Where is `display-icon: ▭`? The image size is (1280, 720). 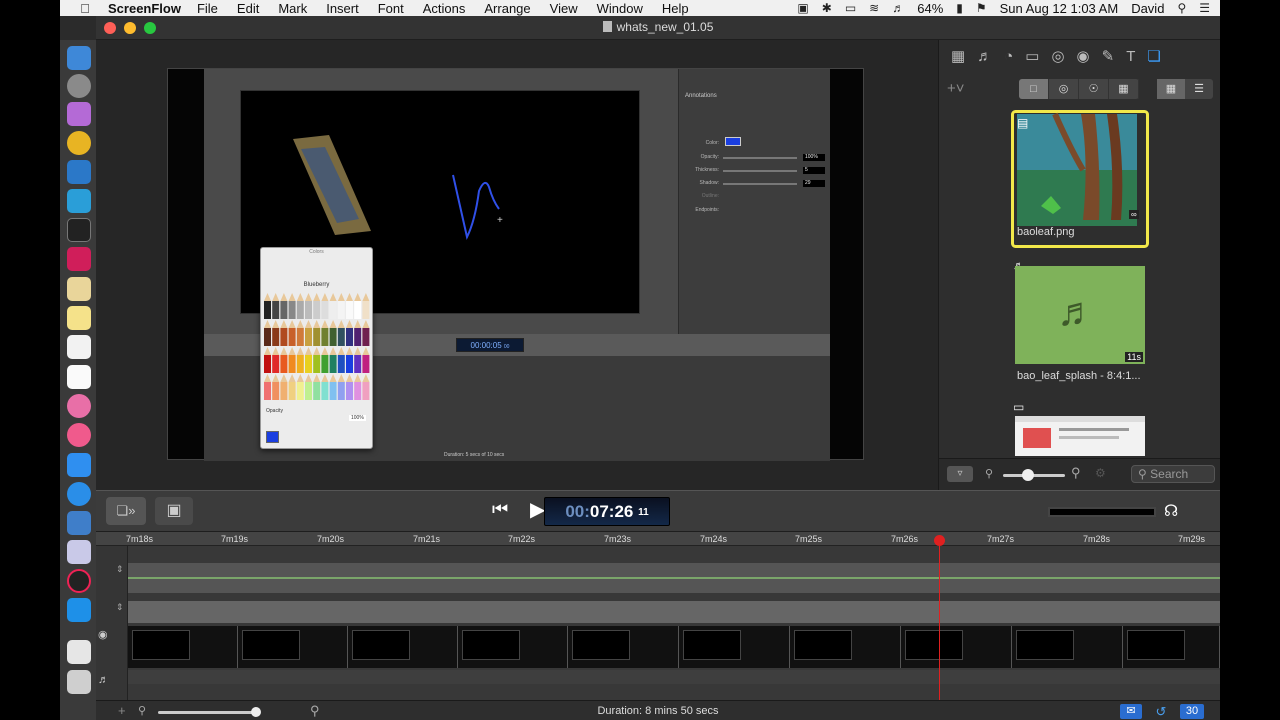
display-icon: ▭ is located at coordinates (850, 8).